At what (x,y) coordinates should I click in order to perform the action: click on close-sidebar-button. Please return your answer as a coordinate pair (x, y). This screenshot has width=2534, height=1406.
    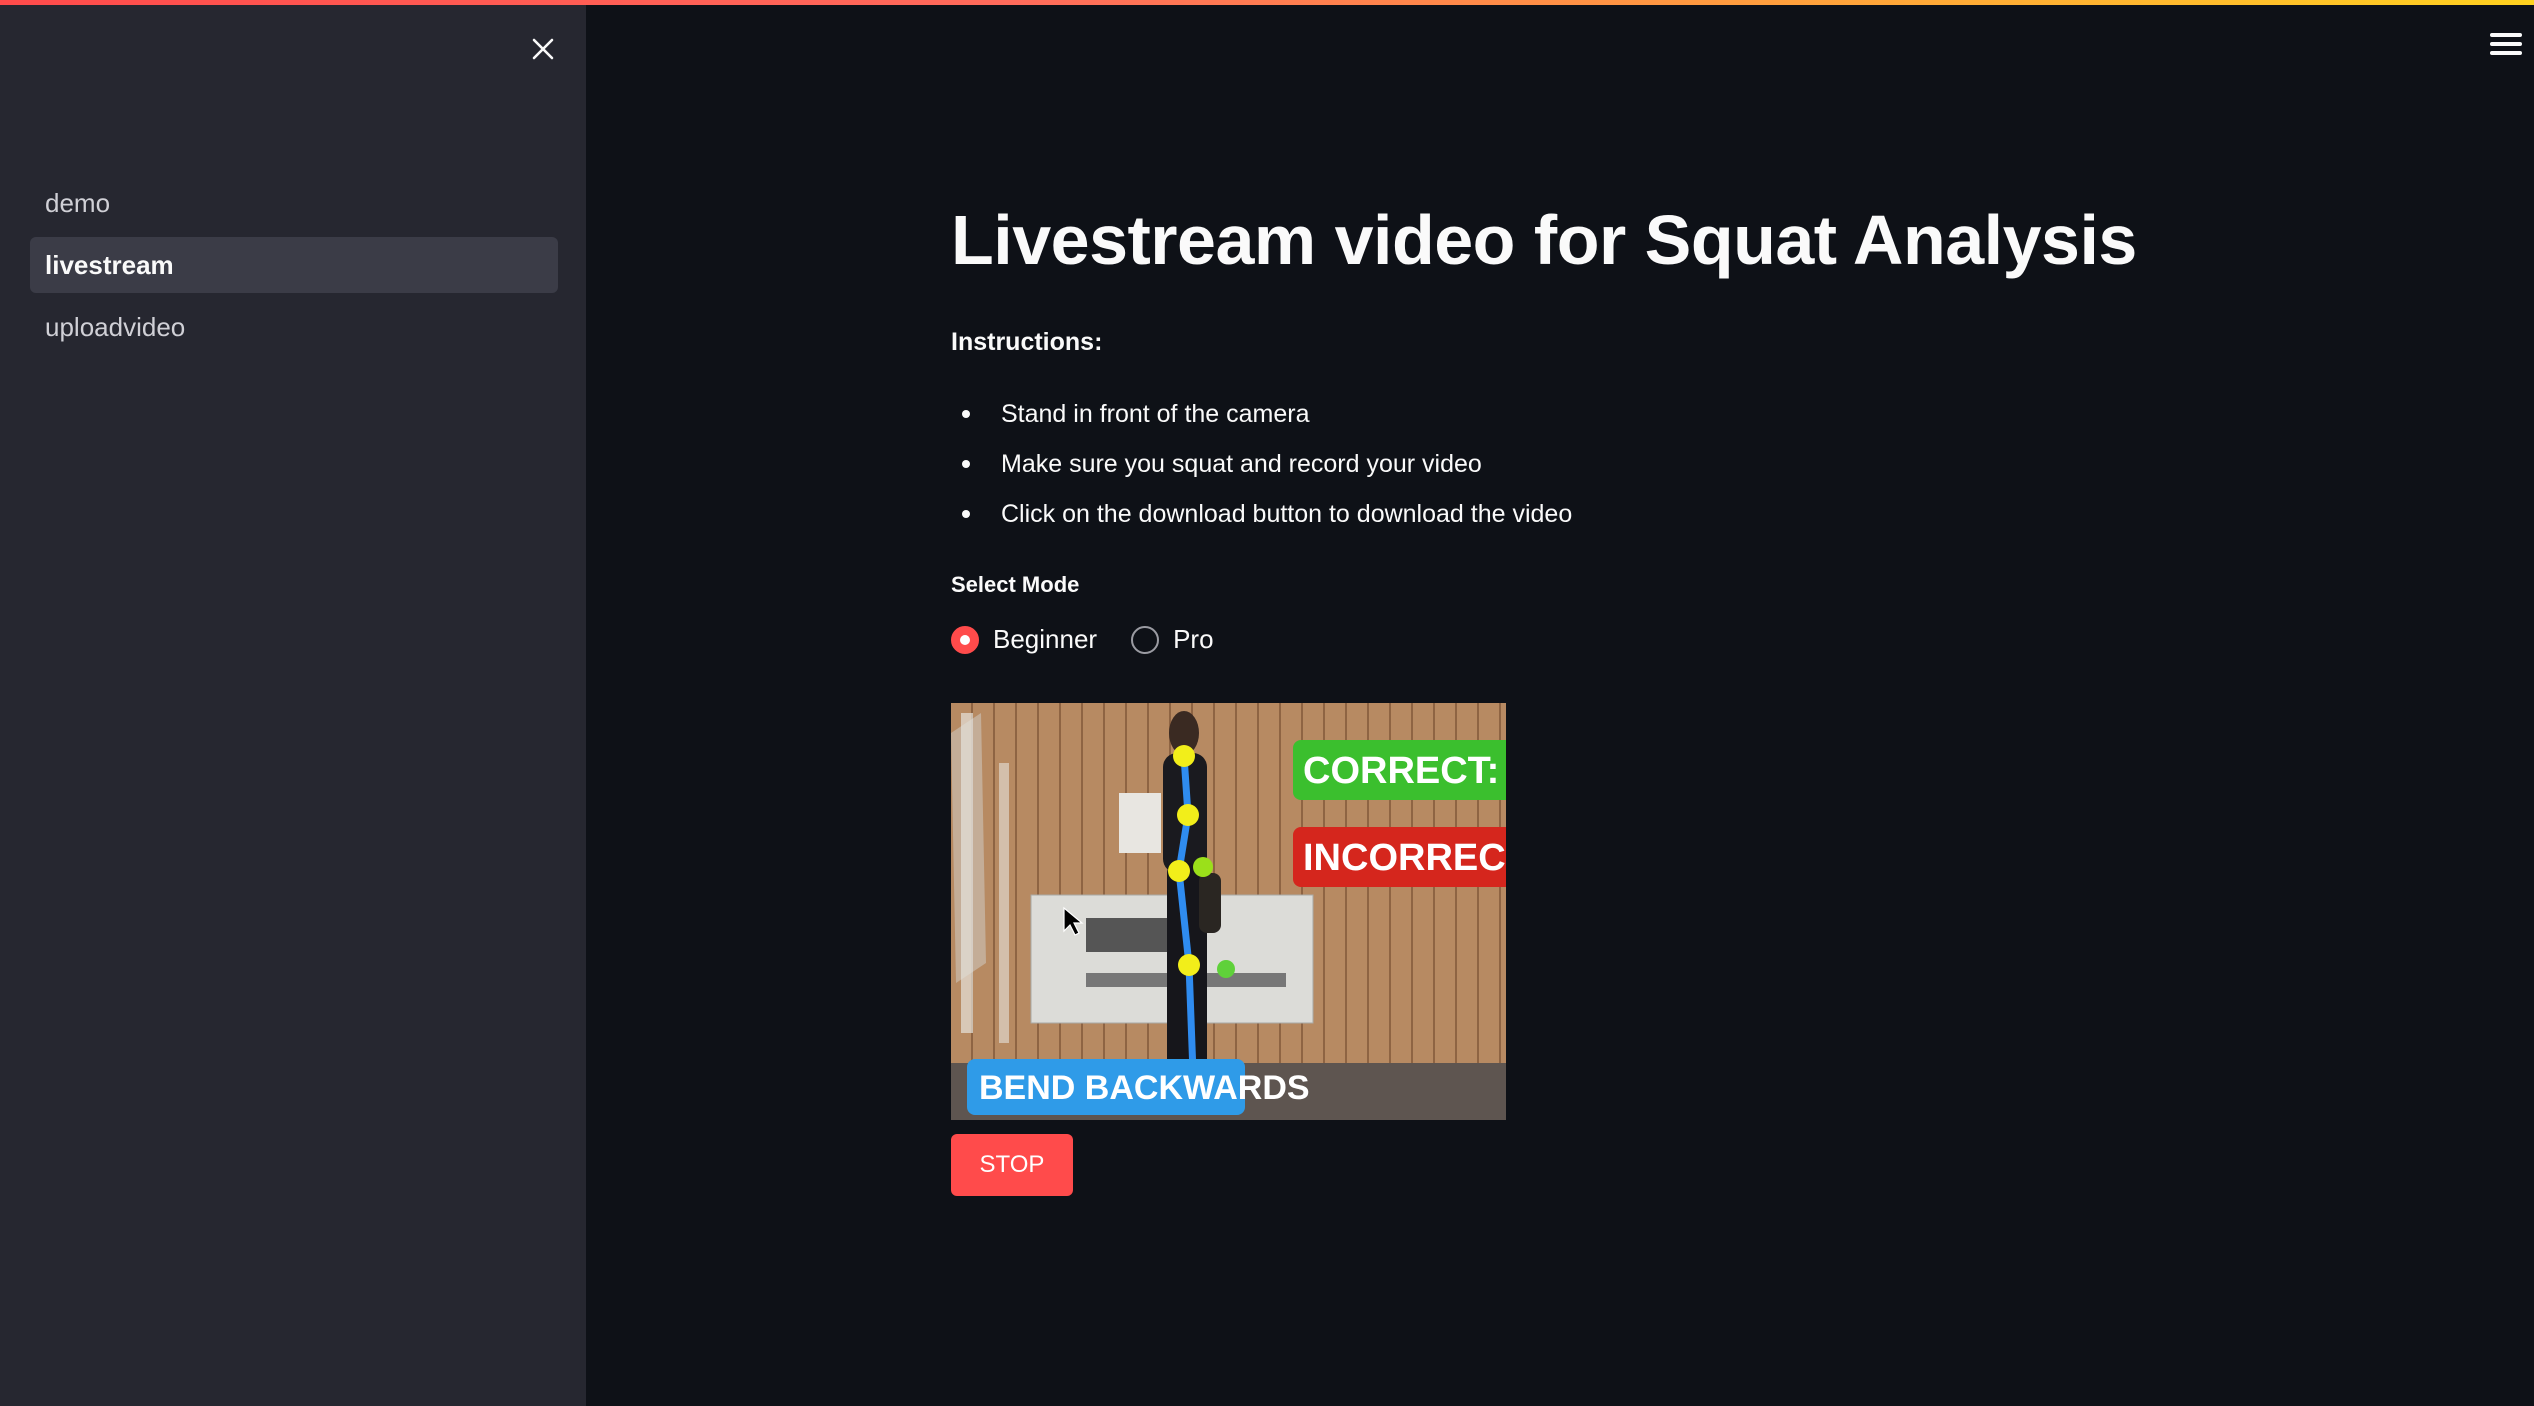
    Looking at the image, I should click on (543, 49).